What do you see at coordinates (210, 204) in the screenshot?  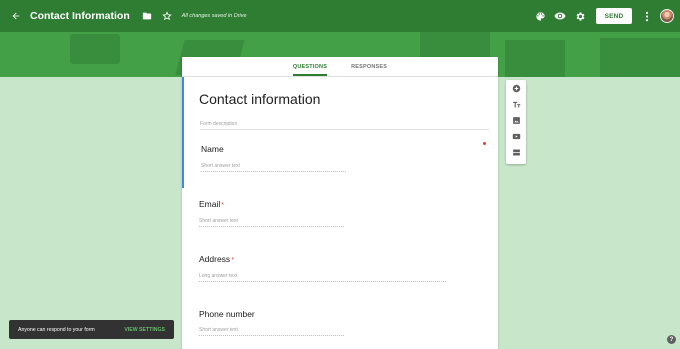 I see `question-title-text: Email` at bounding box center [210, 204].